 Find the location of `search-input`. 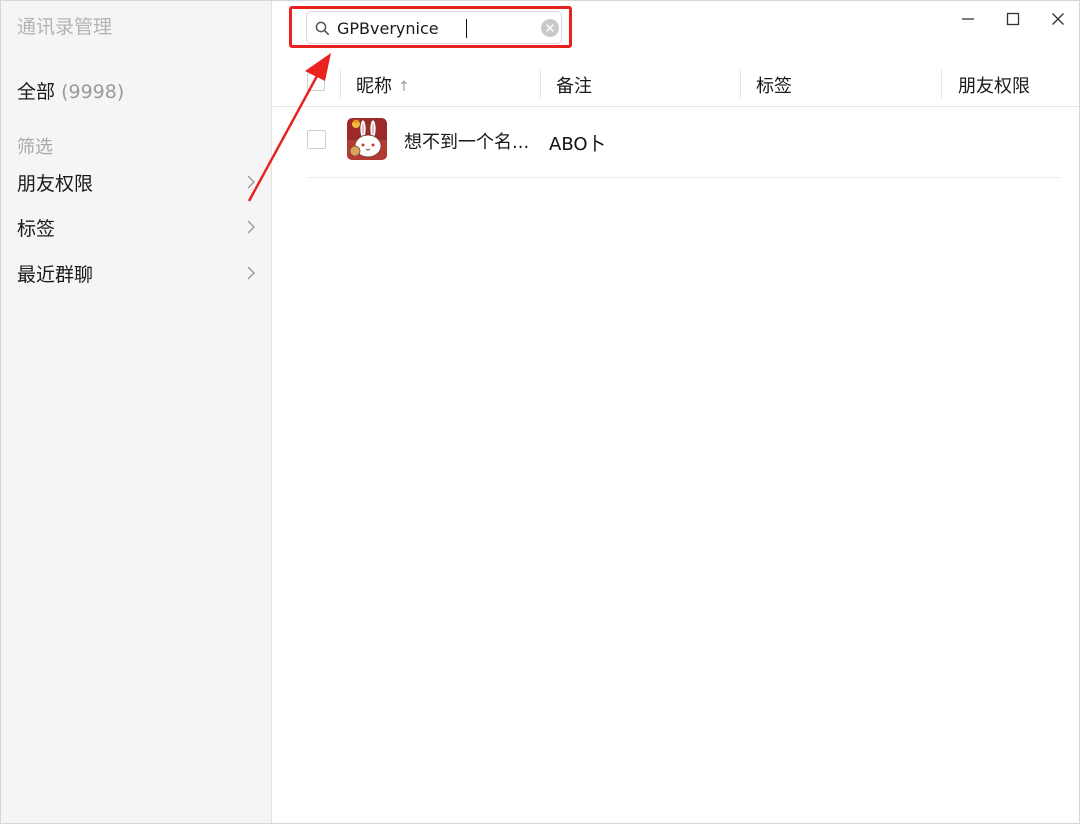

search-input is located at coordinates (435, 28).